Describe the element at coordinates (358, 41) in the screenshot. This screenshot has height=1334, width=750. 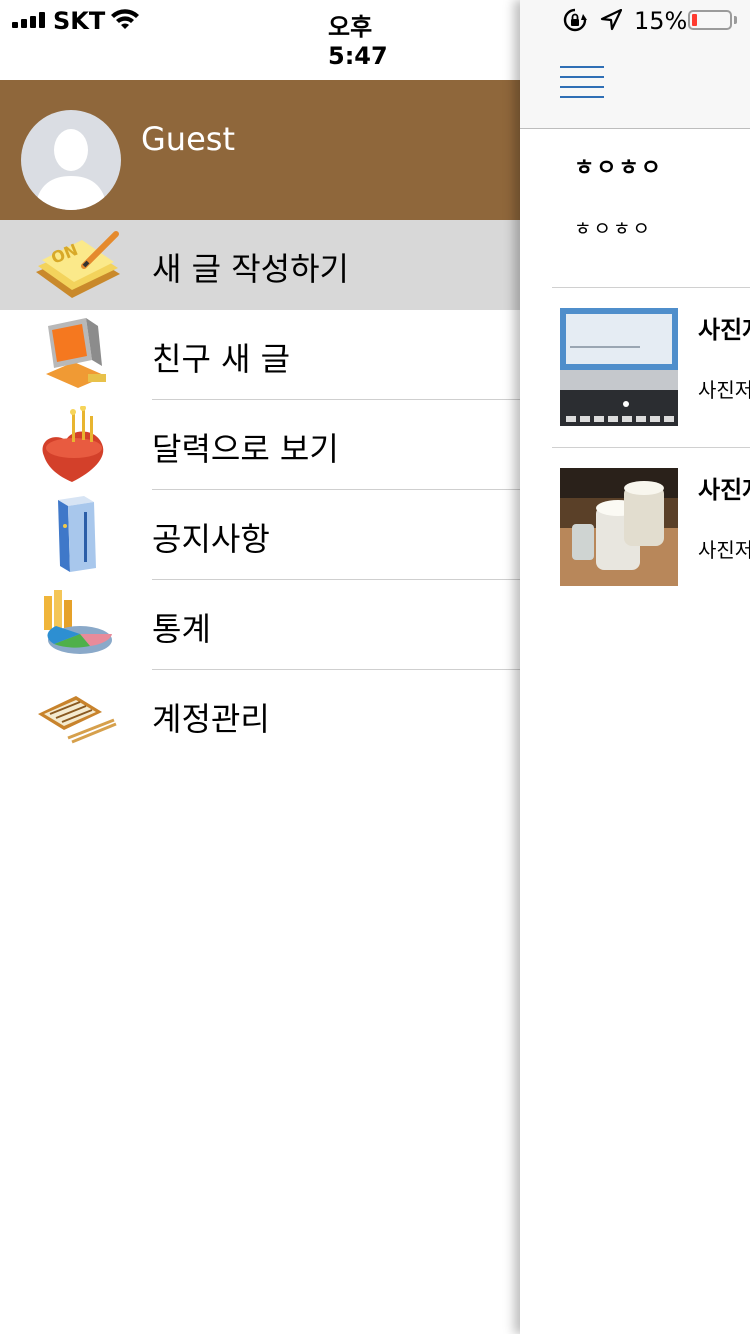
I see `clock: 오후 5:47` at that location.